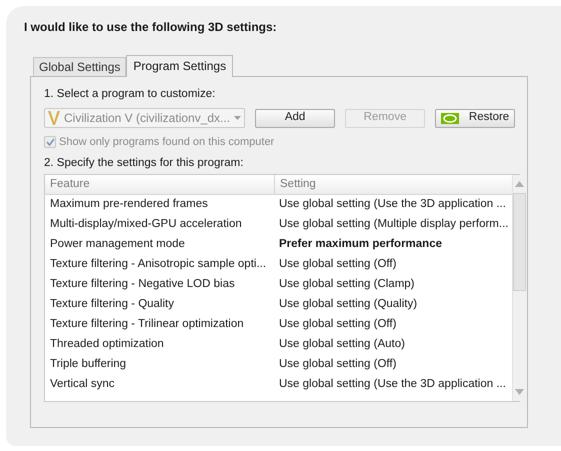 This screenshot has height=451, width=561. I want to click on table-cell-text: Vertical sync, so click(82, 384).